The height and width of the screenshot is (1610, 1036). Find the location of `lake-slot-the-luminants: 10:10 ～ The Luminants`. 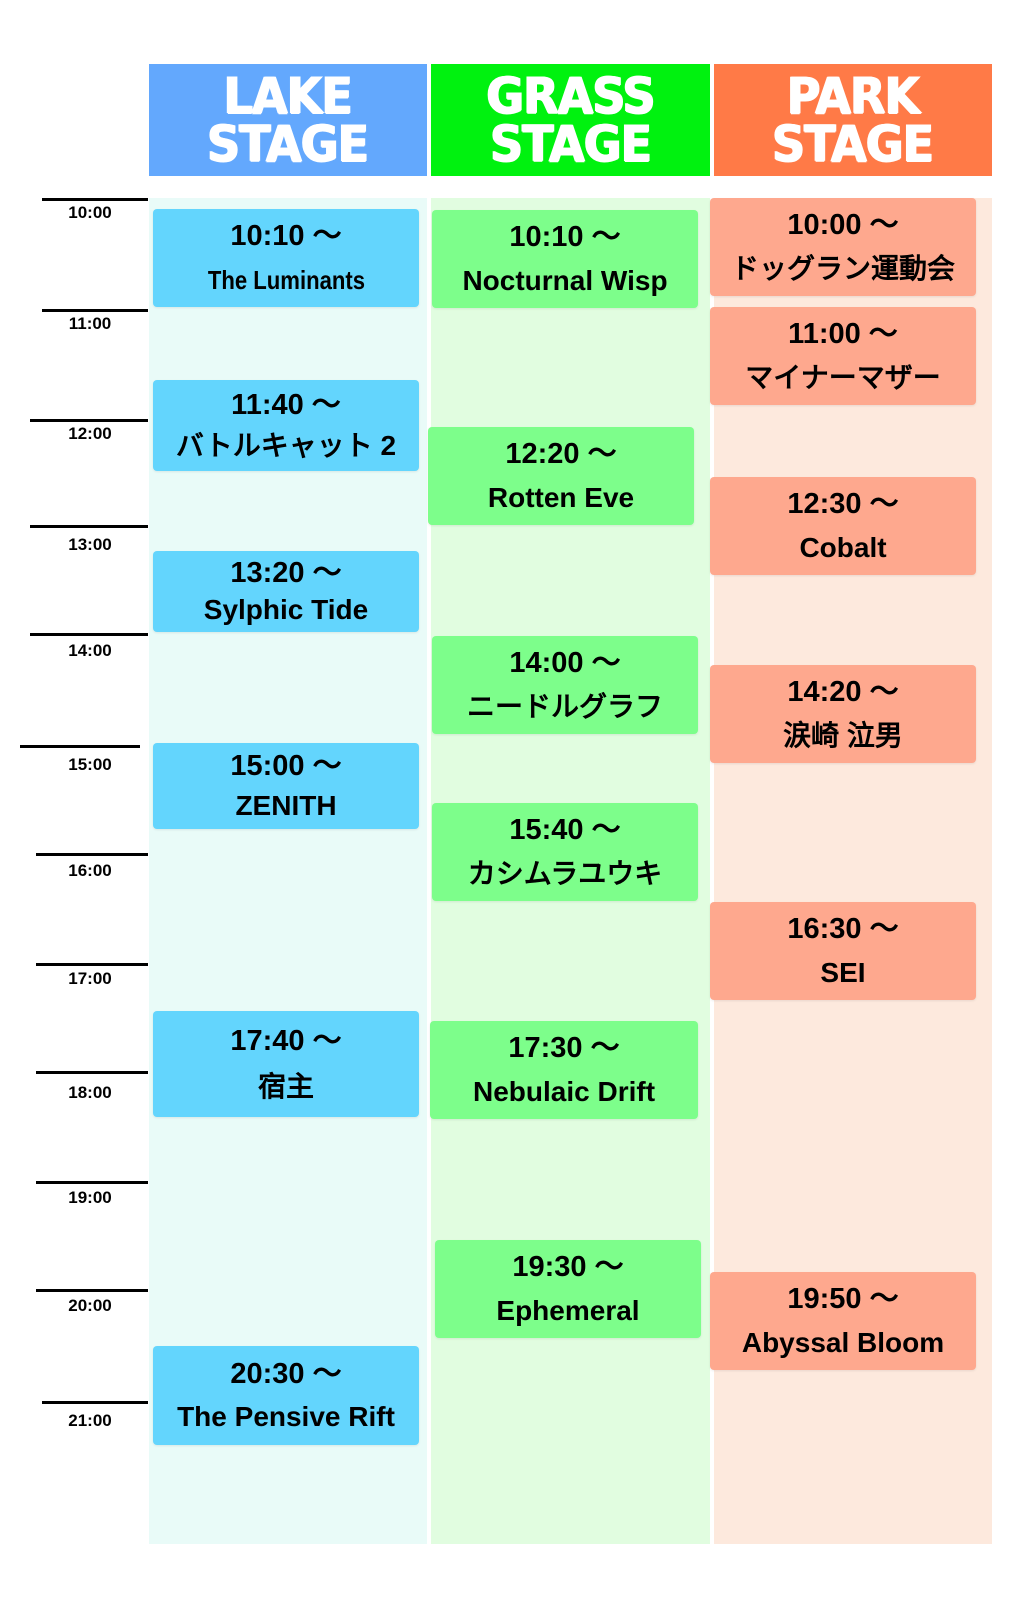

lake-slot-the-luminants: 10:10 ～ The Luminants is located at coordinates (286, 258).